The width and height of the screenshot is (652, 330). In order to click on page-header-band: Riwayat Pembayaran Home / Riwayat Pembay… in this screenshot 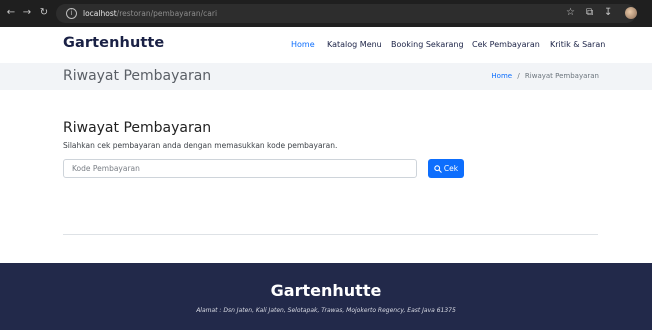, I will do `click(326, 76)`.